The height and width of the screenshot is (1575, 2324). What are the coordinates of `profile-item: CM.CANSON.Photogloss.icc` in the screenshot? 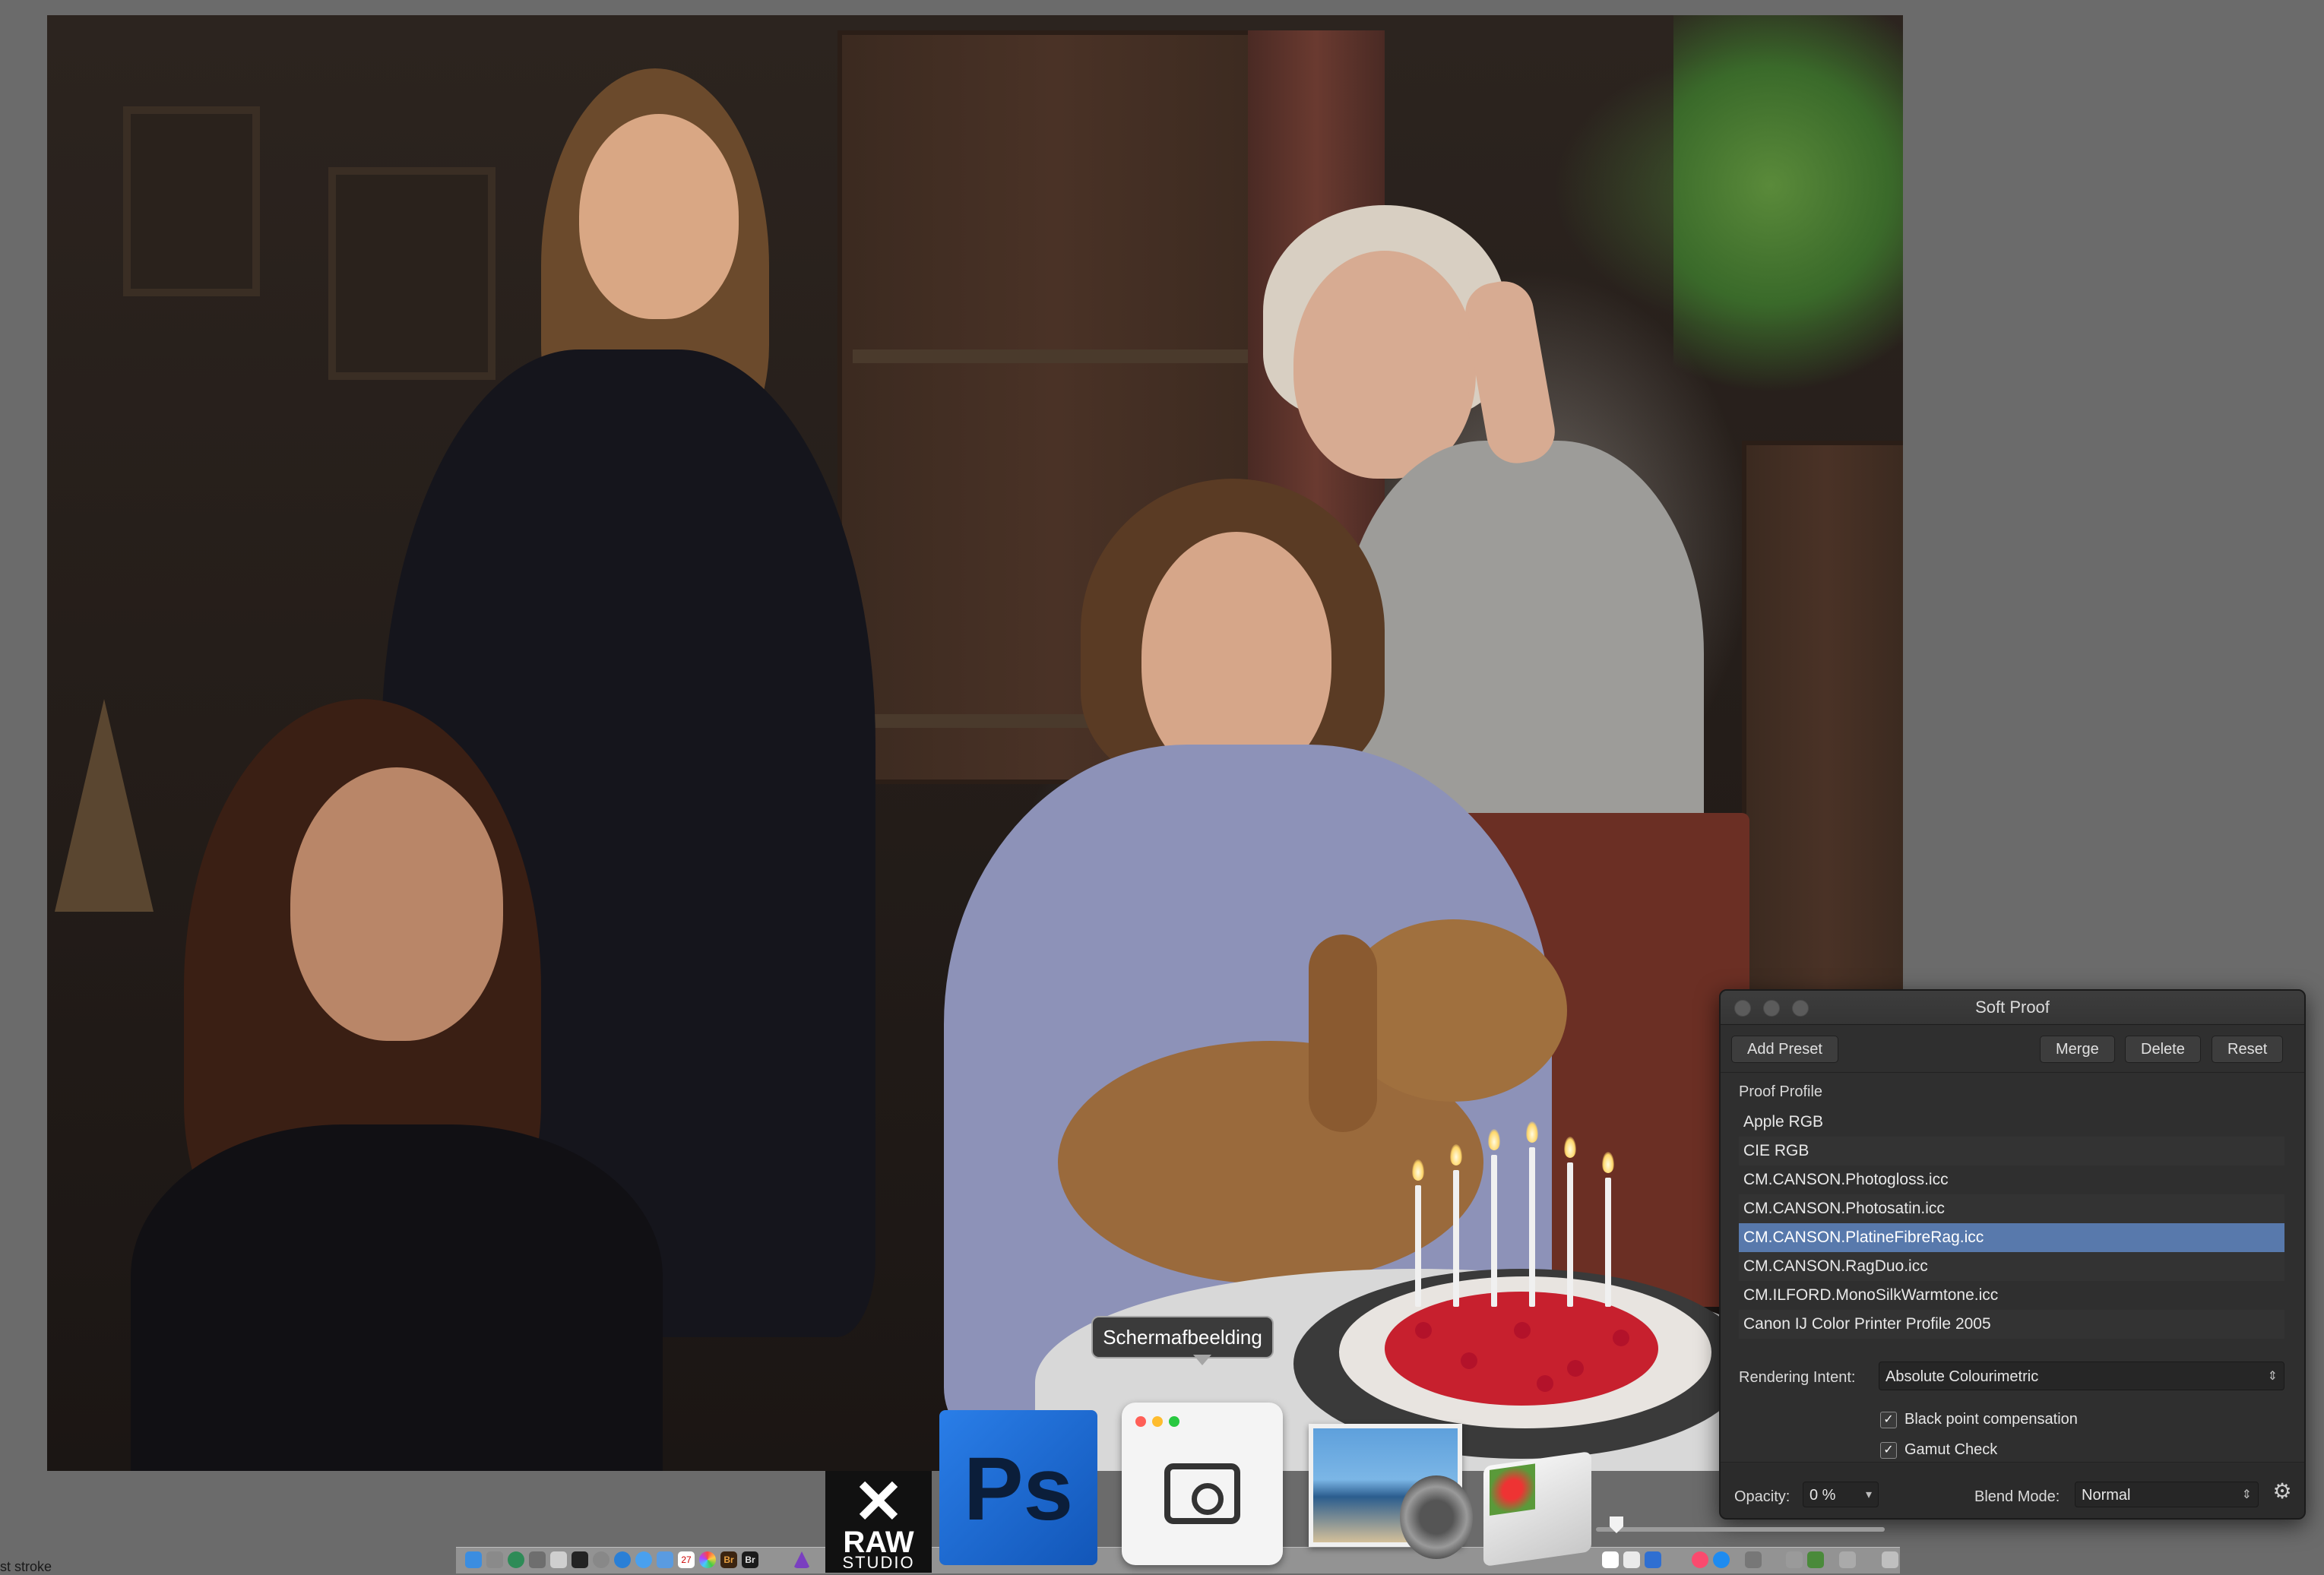 It's located at (2011, 1179).